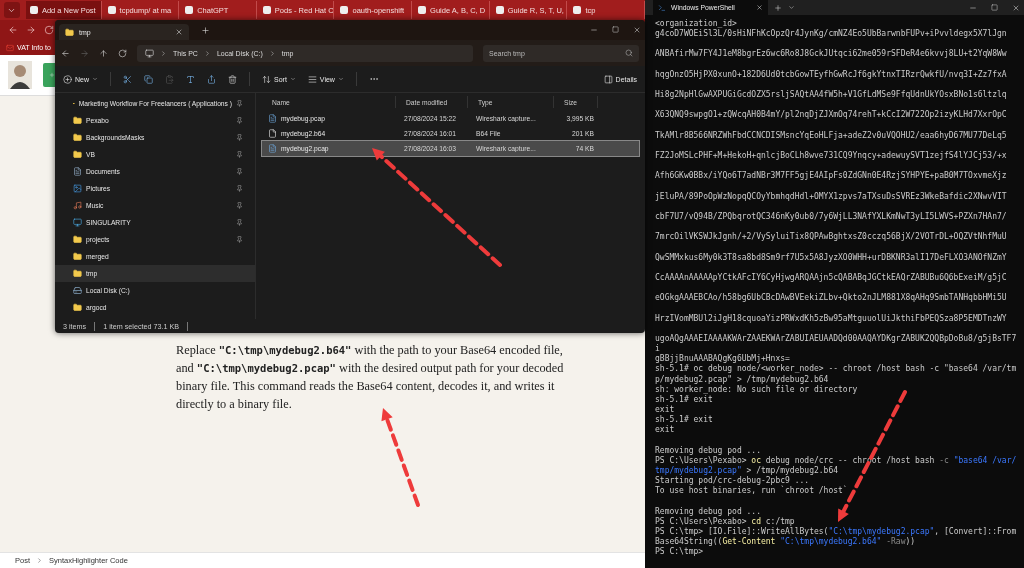  Describe the element at coordinates (77, 205) in the screenshot. I see `music-icon` at that location.